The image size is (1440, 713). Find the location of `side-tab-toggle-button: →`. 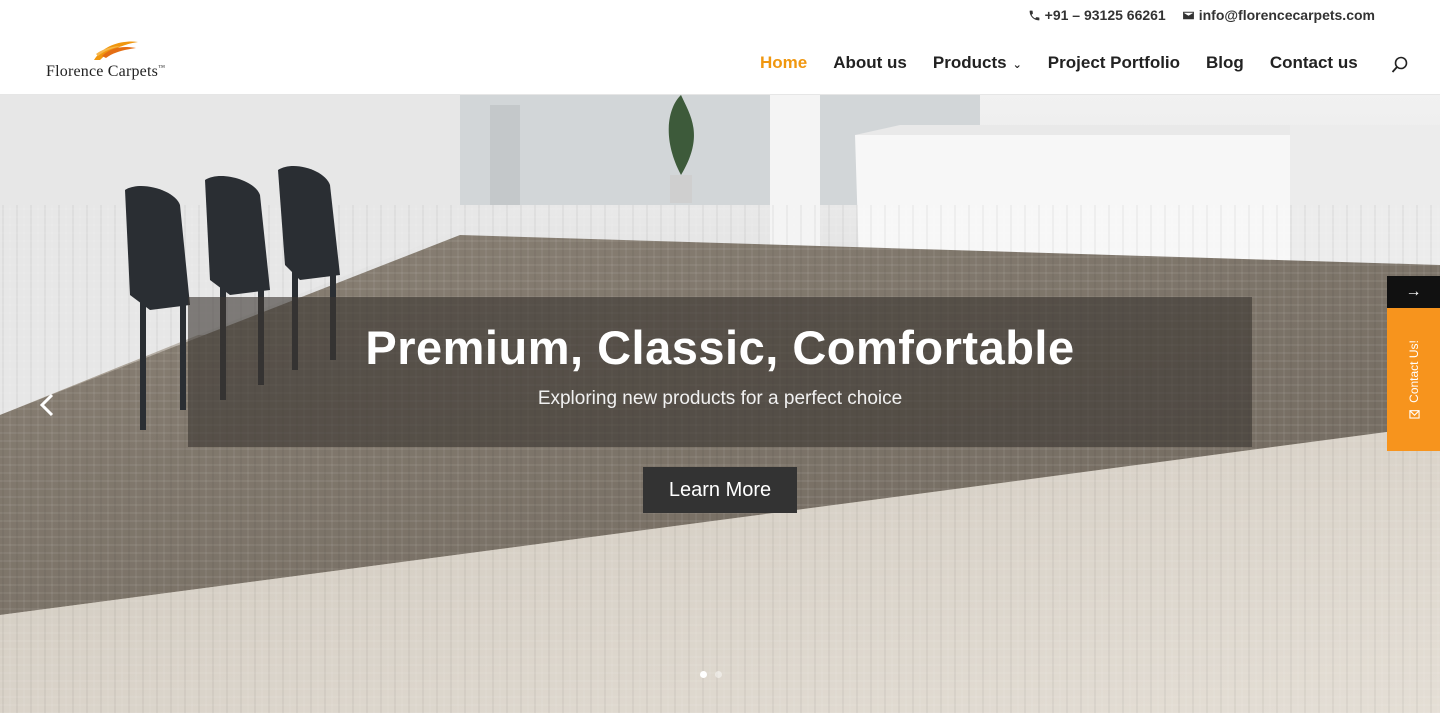

side-tab-toggle-button: → is located at coordinates (1413, 292).